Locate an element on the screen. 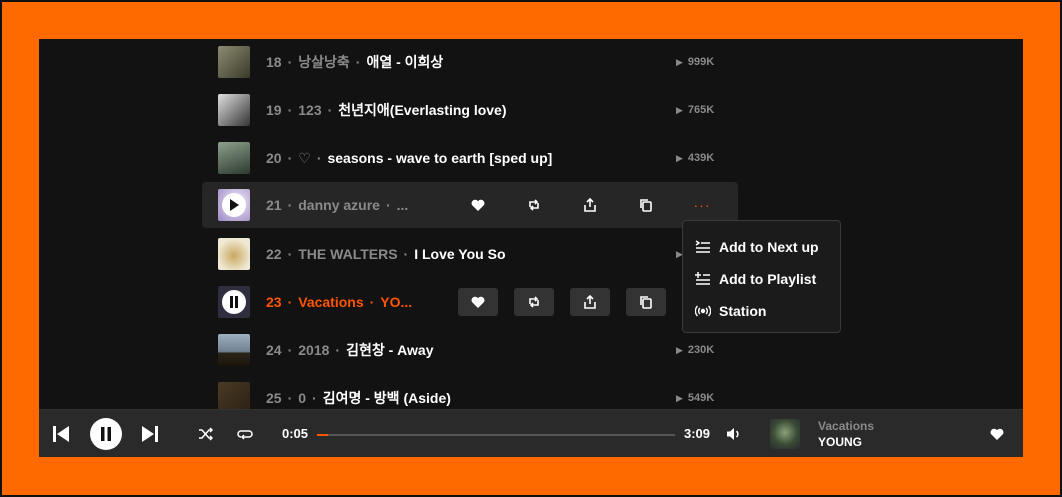 The image size is (1062, 497). volume-icon is located at coordinates (733, 434).